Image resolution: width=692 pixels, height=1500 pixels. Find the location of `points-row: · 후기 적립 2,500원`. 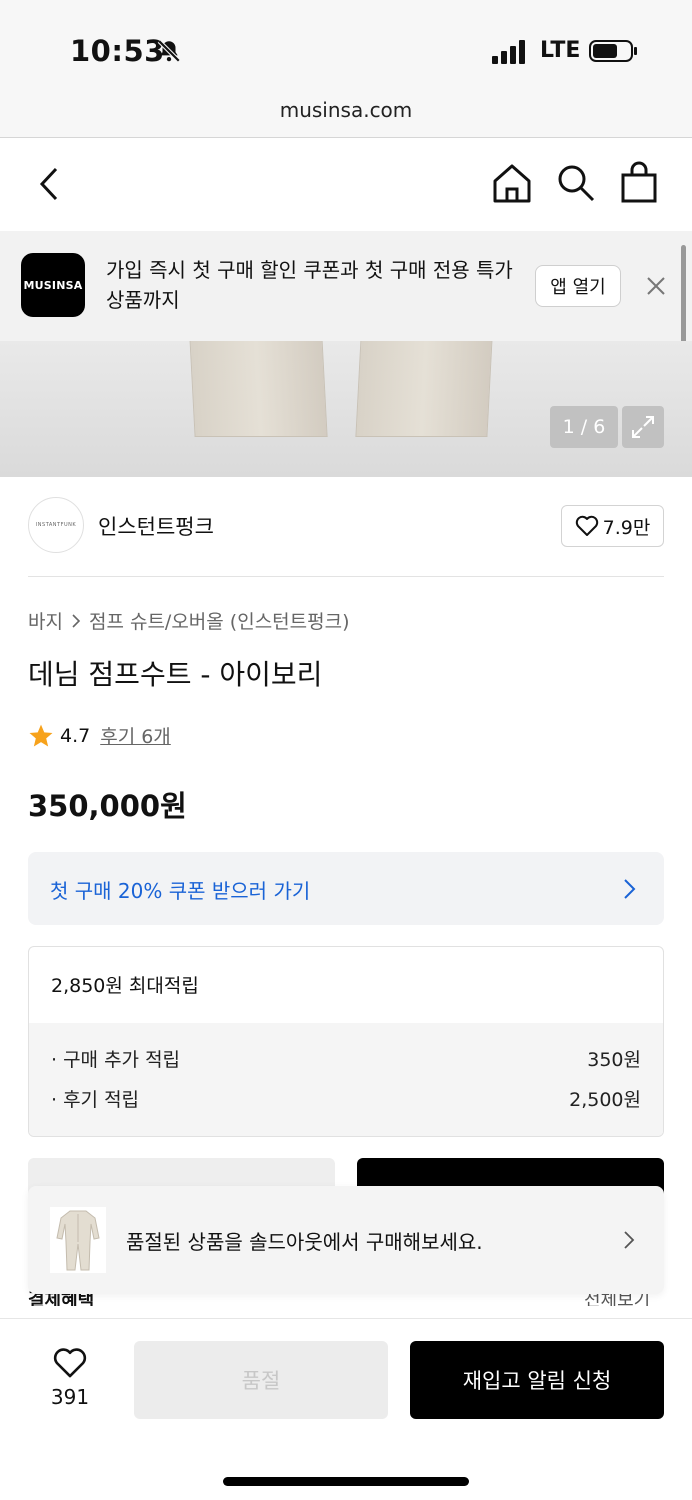

points-row: · 후기 적립 2,500원 is located at coordinates (346, 1098).